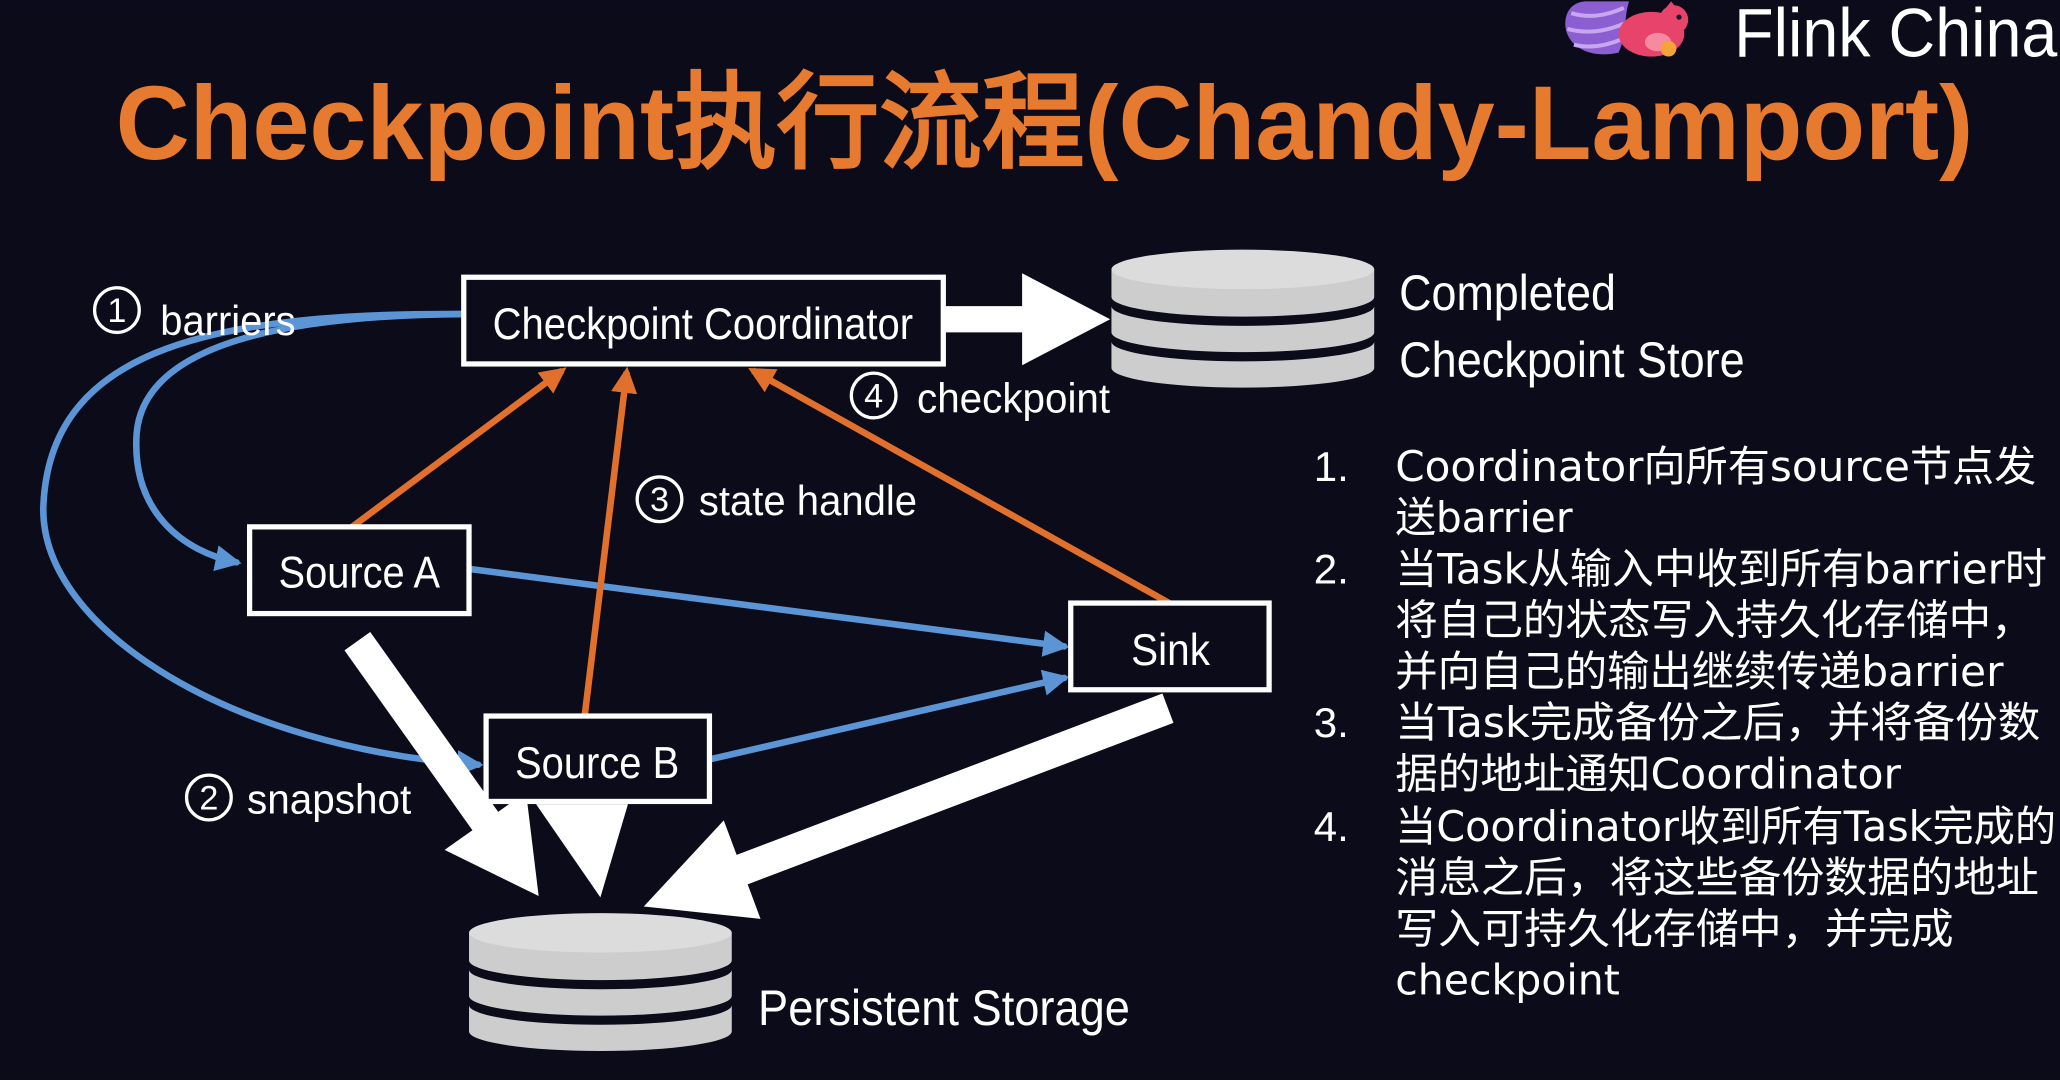  I want to click on completed-checkpoint-store-label-line-1: Completed, so click(1507, 293).